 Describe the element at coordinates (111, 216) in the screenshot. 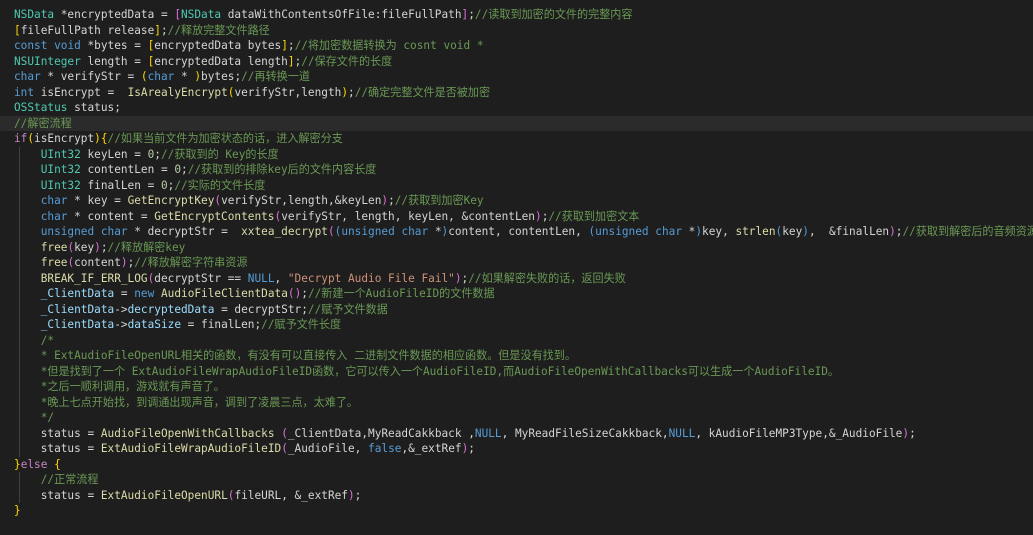

I see `code-token-default: * content =` at that location.